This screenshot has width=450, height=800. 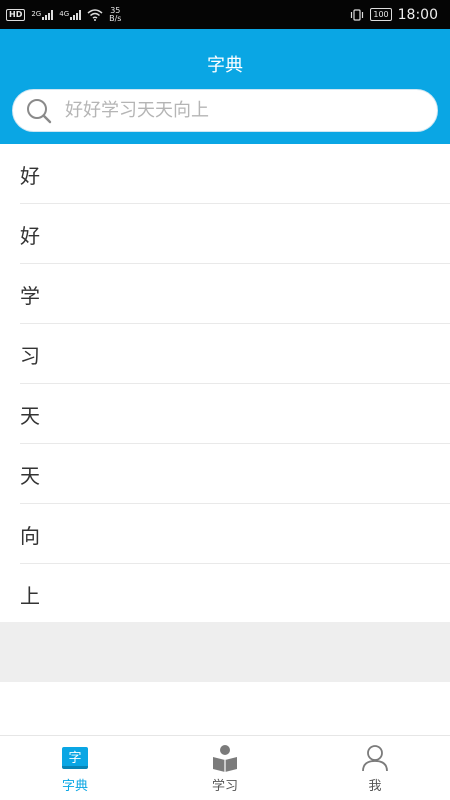 What do you see at coordinates (30, 595) in the screenshot?
I see `list-item-char: 上` at bounding box center [30, 595].